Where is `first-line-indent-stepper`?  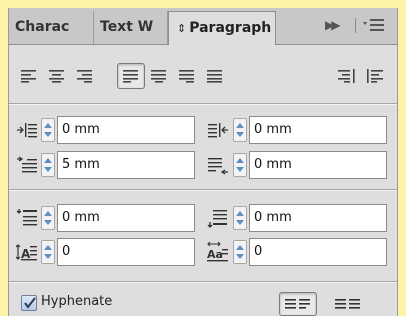
first-line-indent-stepper is located at coordinates (48, 165).